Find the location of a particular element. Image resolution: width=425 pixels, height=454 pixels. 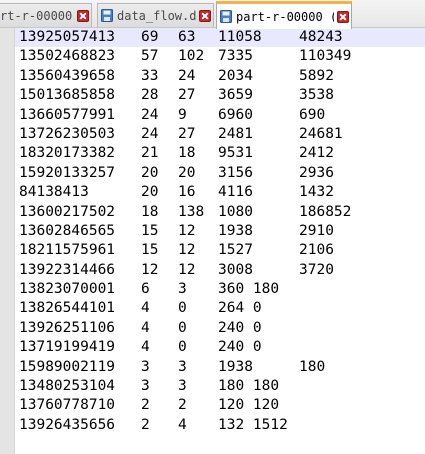

phone-number: 13600217502 is located at coordinates (67, 211).